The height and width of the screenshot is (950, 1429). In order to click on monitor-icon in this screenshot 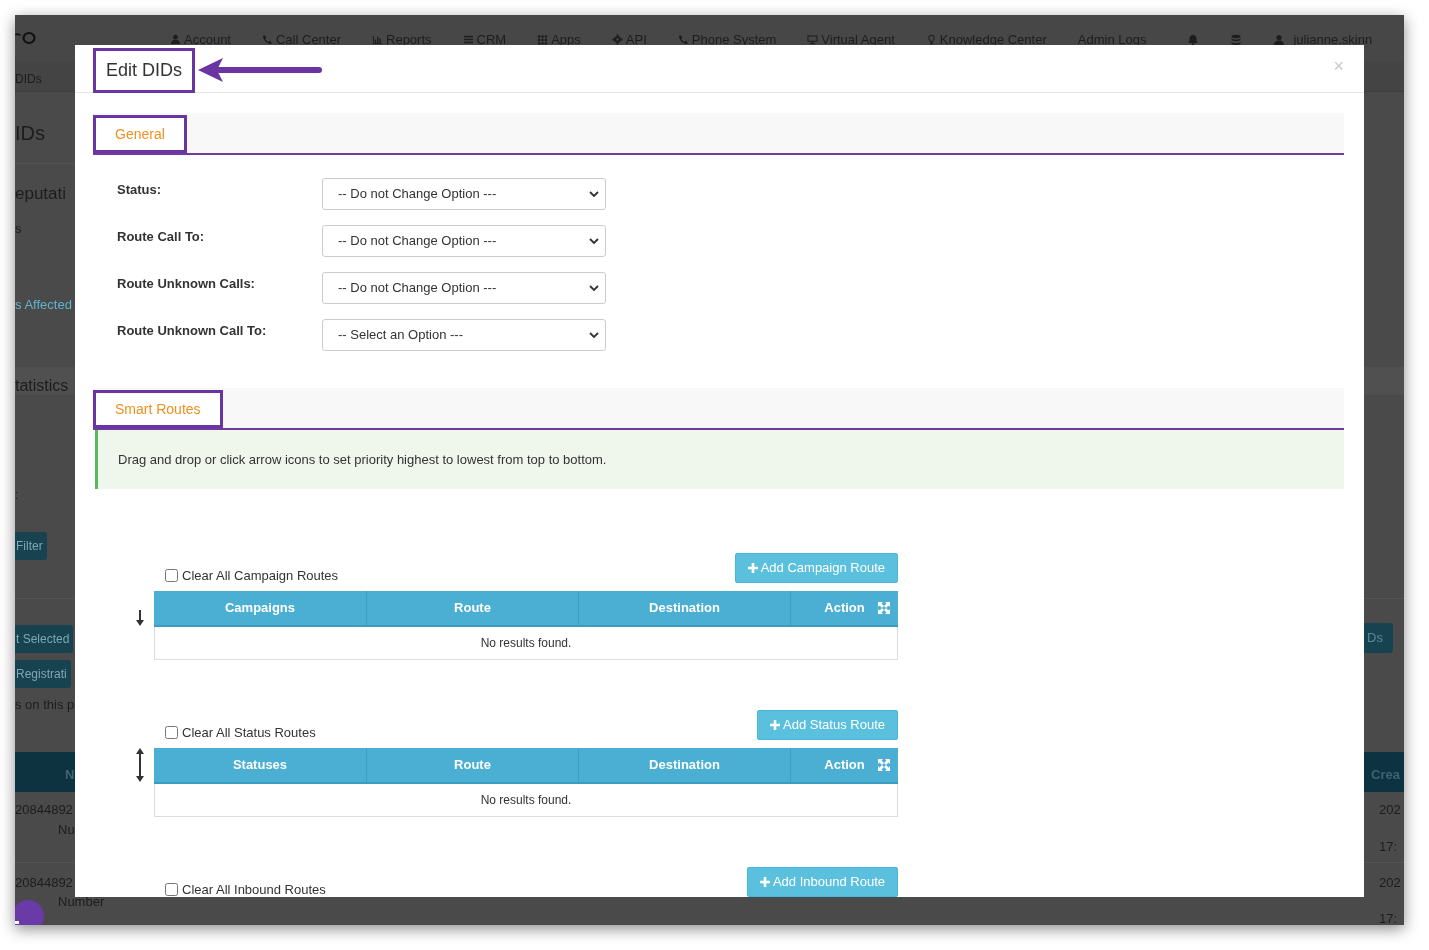, I will do `click(813, 40)`.